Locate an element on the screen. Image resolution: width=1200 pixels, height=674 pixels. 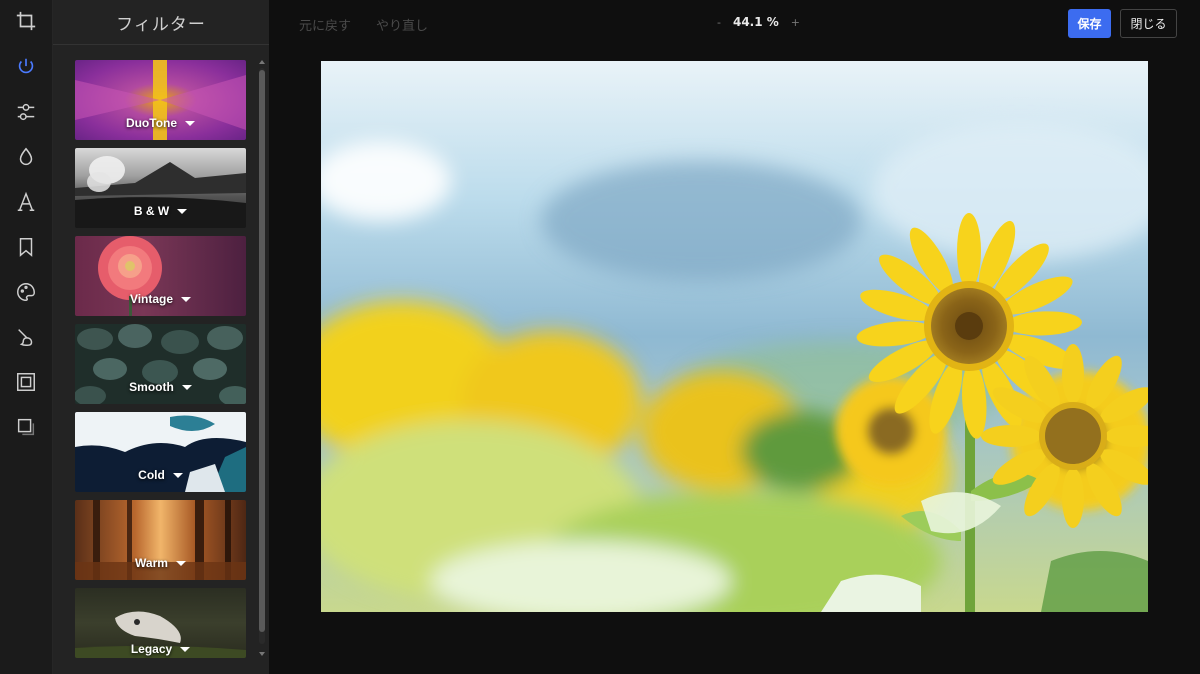
brush-icon is located at coordinates (26, 337).